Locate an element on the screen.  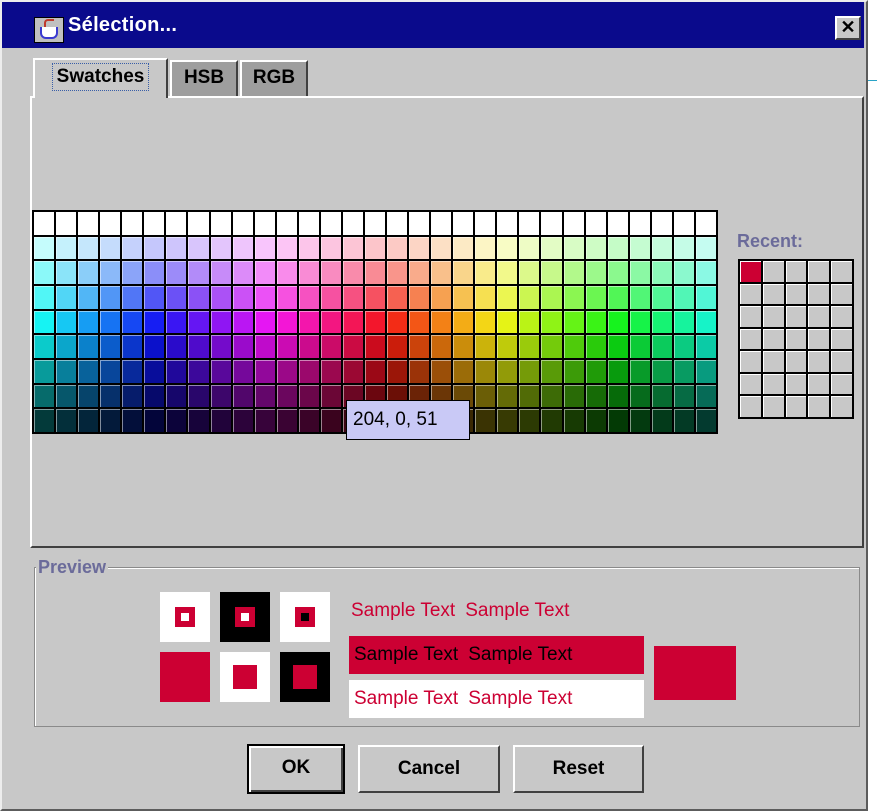
tab-rgb: RGB is located at coordinates (274, 78).